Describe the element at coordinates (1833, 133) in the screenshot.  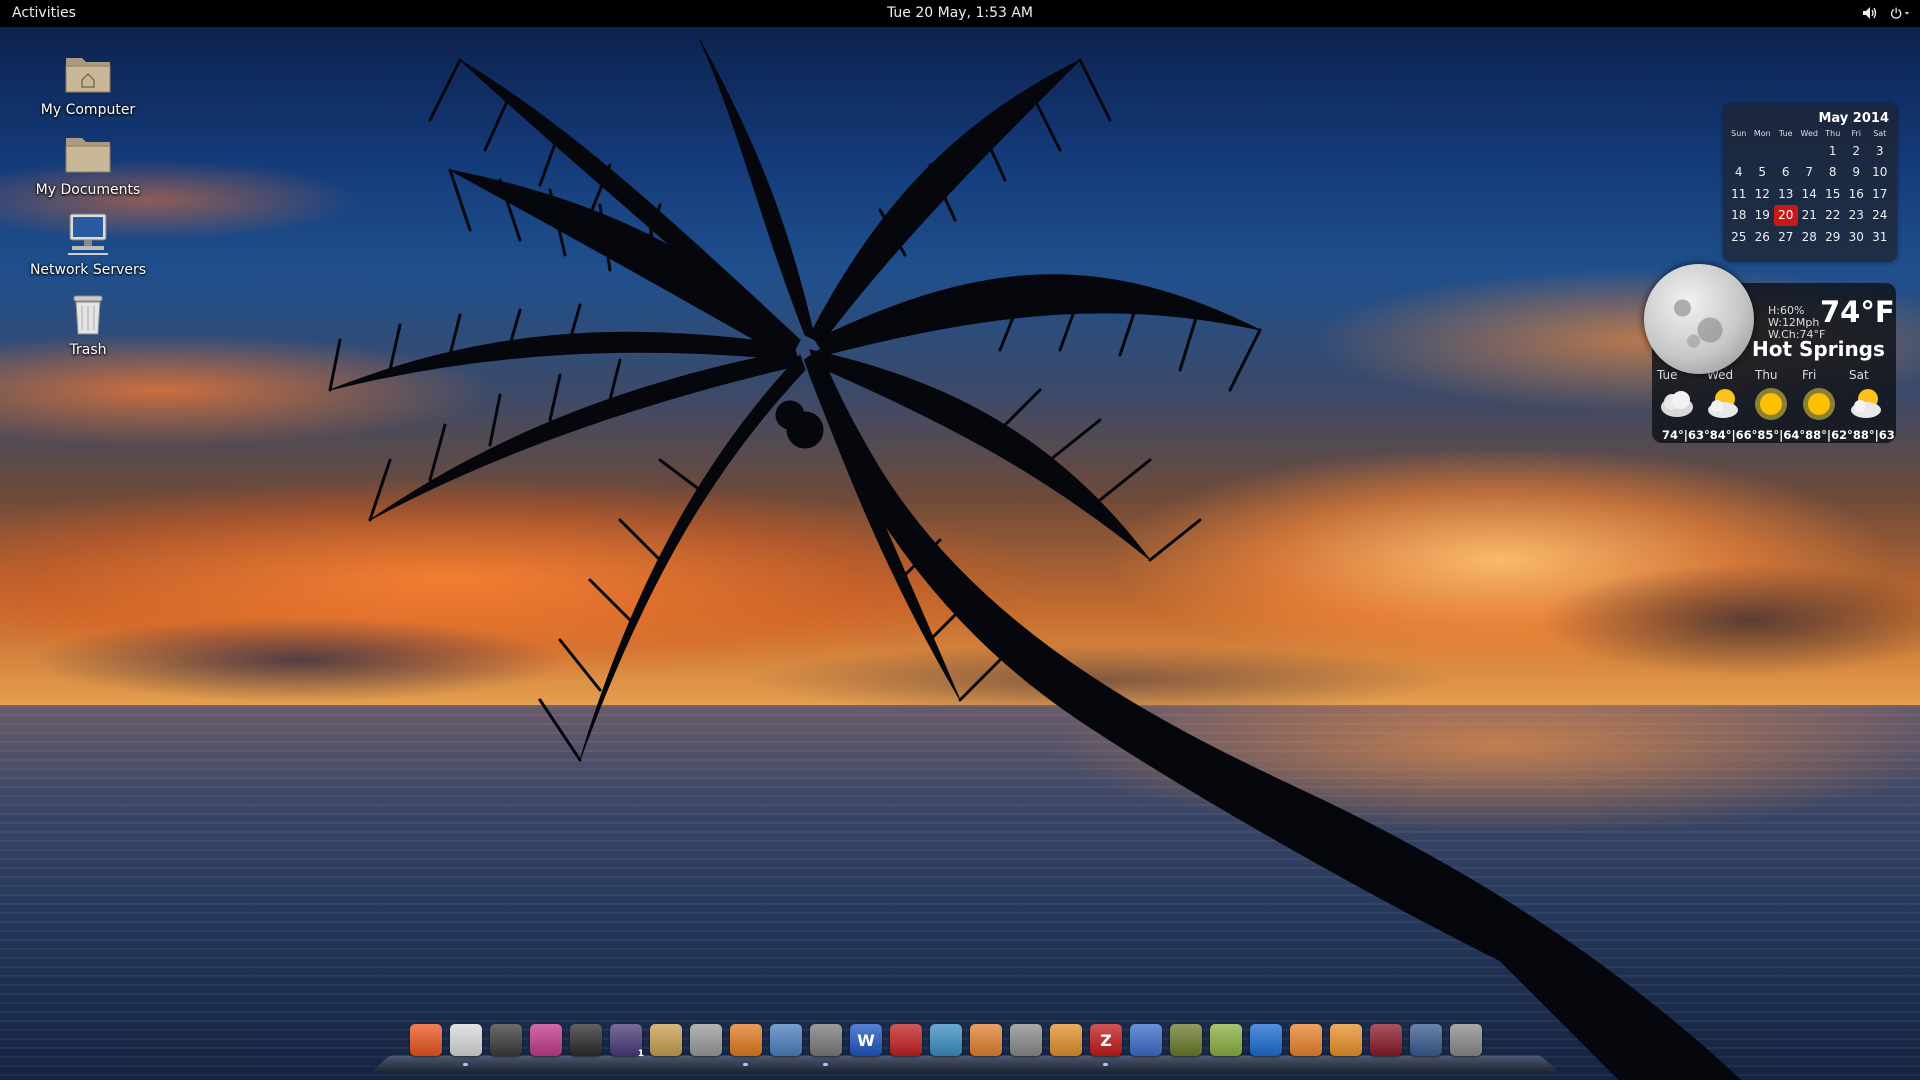
I see `weekday-label: Thu` at that location.